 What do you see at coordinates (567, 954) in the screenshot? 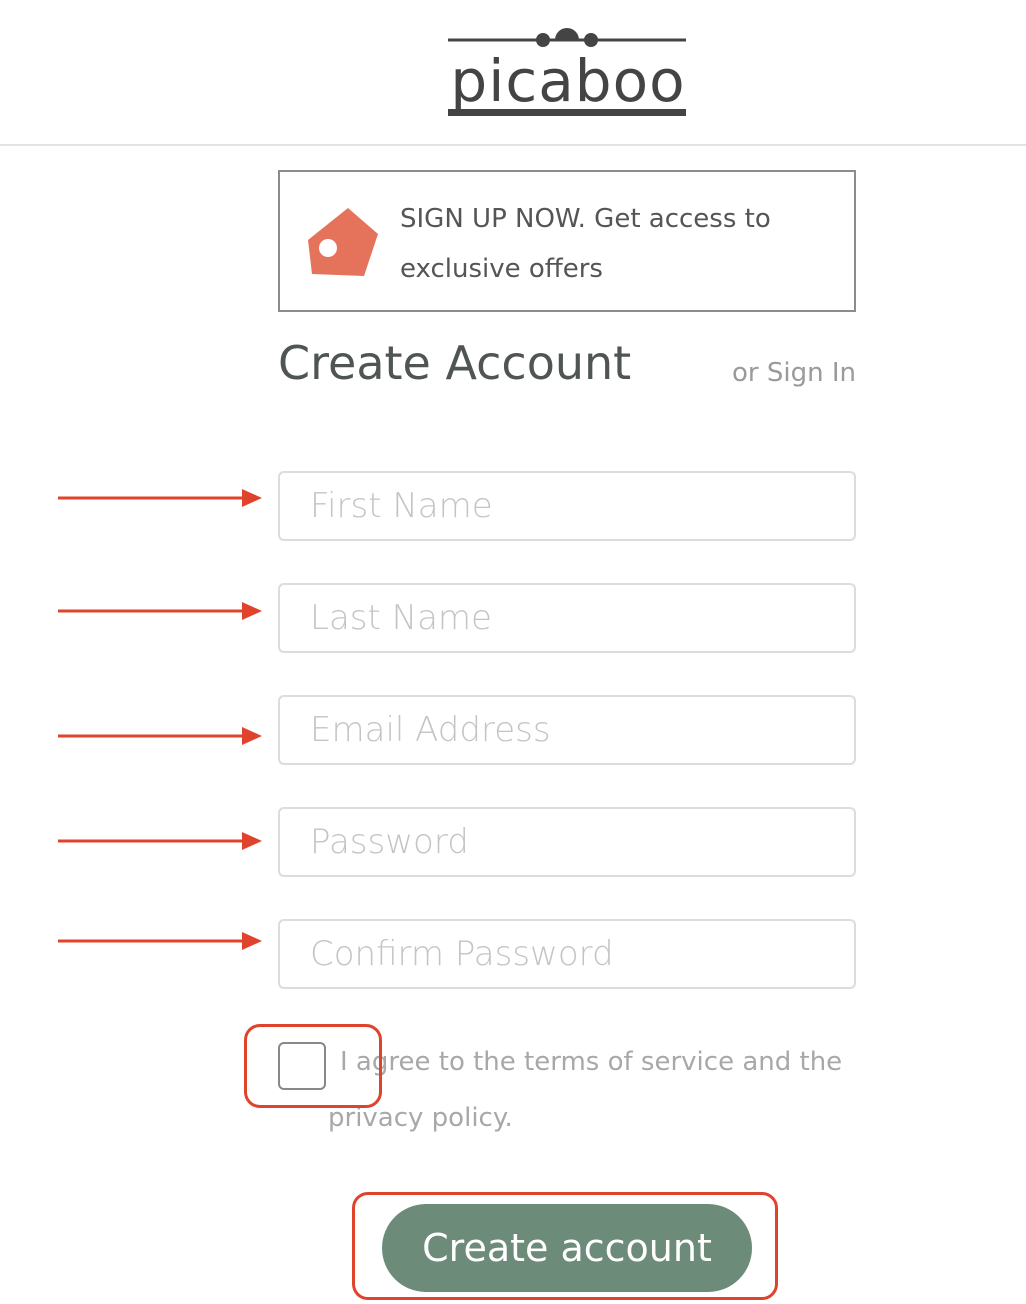
I see `confirm-password-input` at bounding box center [567, 954].